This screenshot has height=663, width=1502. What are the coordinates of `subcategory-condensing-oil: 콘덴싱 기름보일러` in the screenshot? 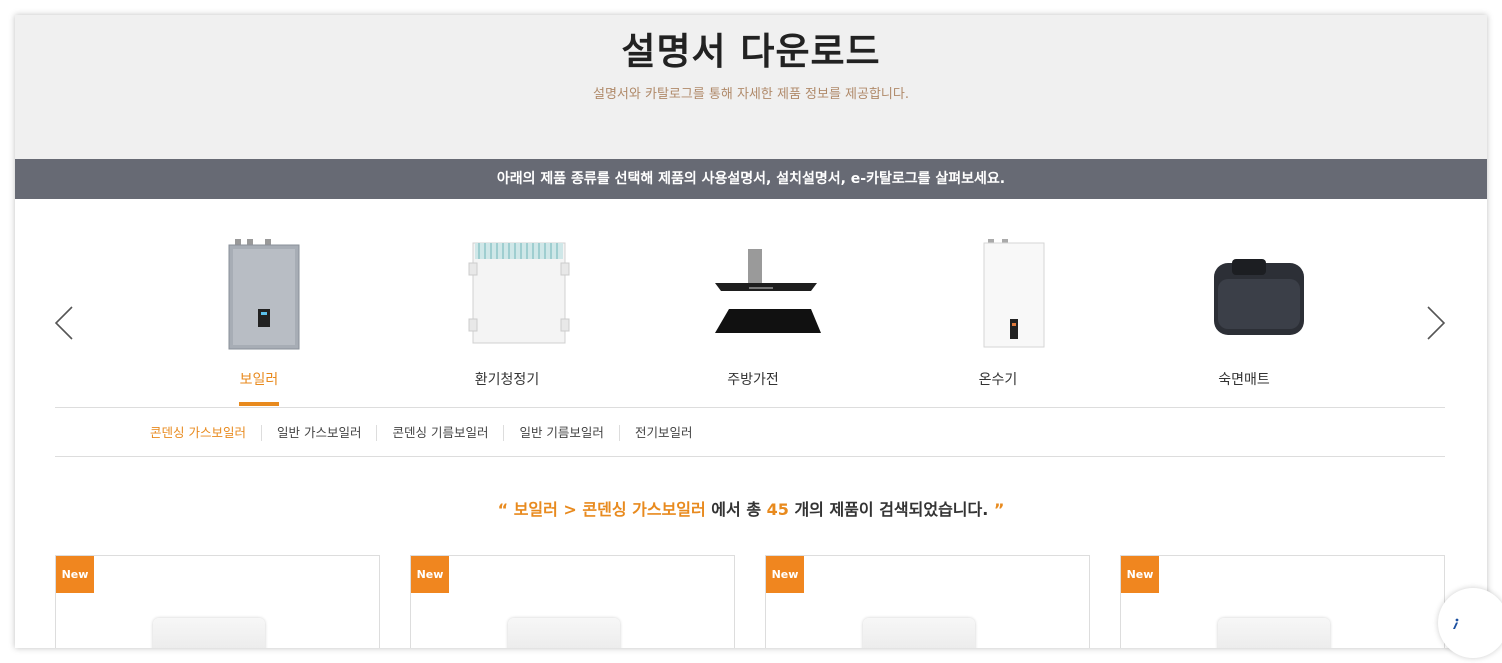 It's located at (439, 433).